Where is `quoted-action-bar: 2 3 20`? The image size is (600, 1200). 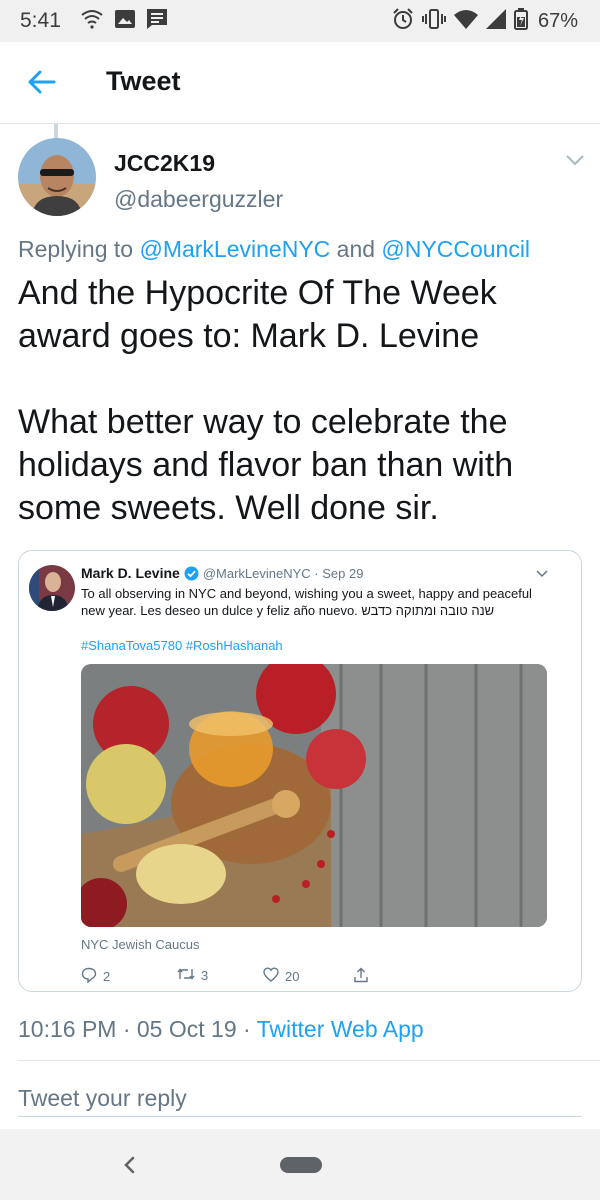
quoted-action-bar: 2 3 20 is located at coordinates (231, 976).